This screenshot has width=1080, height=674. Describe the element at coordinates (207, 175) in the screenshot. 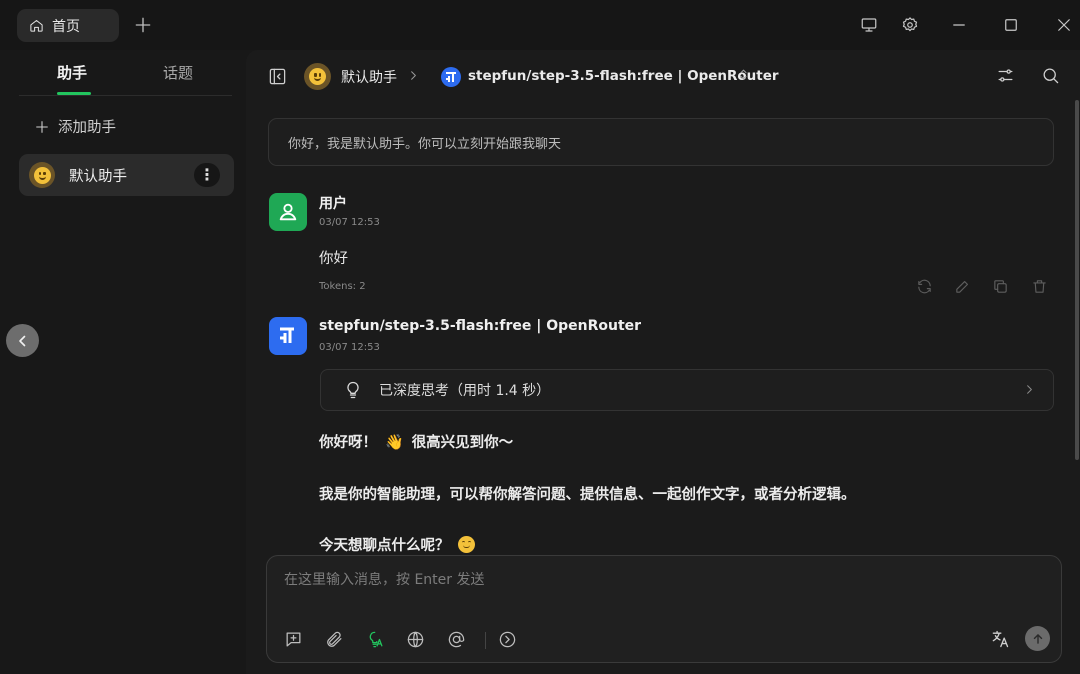

I see `more-options-icon: ⋮` at that location.